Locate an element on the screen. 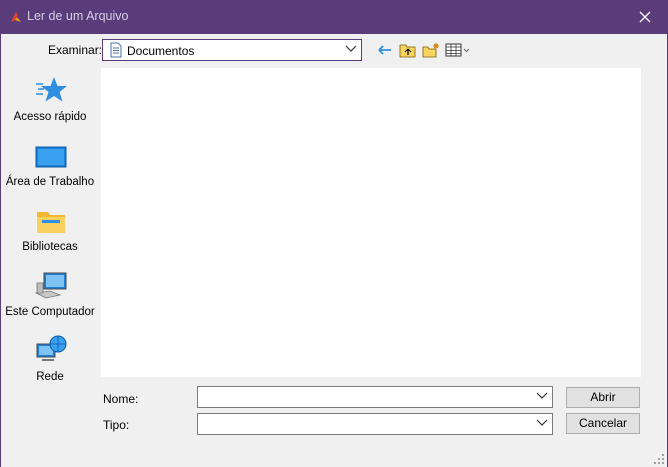  place-label: Este Computador is located at coordinates (50, 312).